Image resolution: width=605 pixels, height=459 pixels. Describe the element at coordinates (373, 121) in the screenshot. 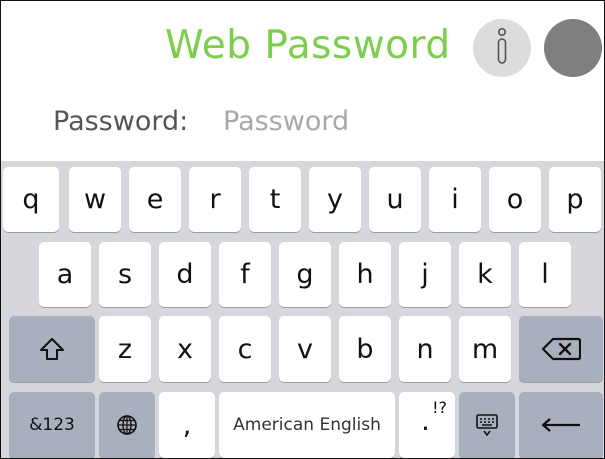

I see `password-input` at that location.